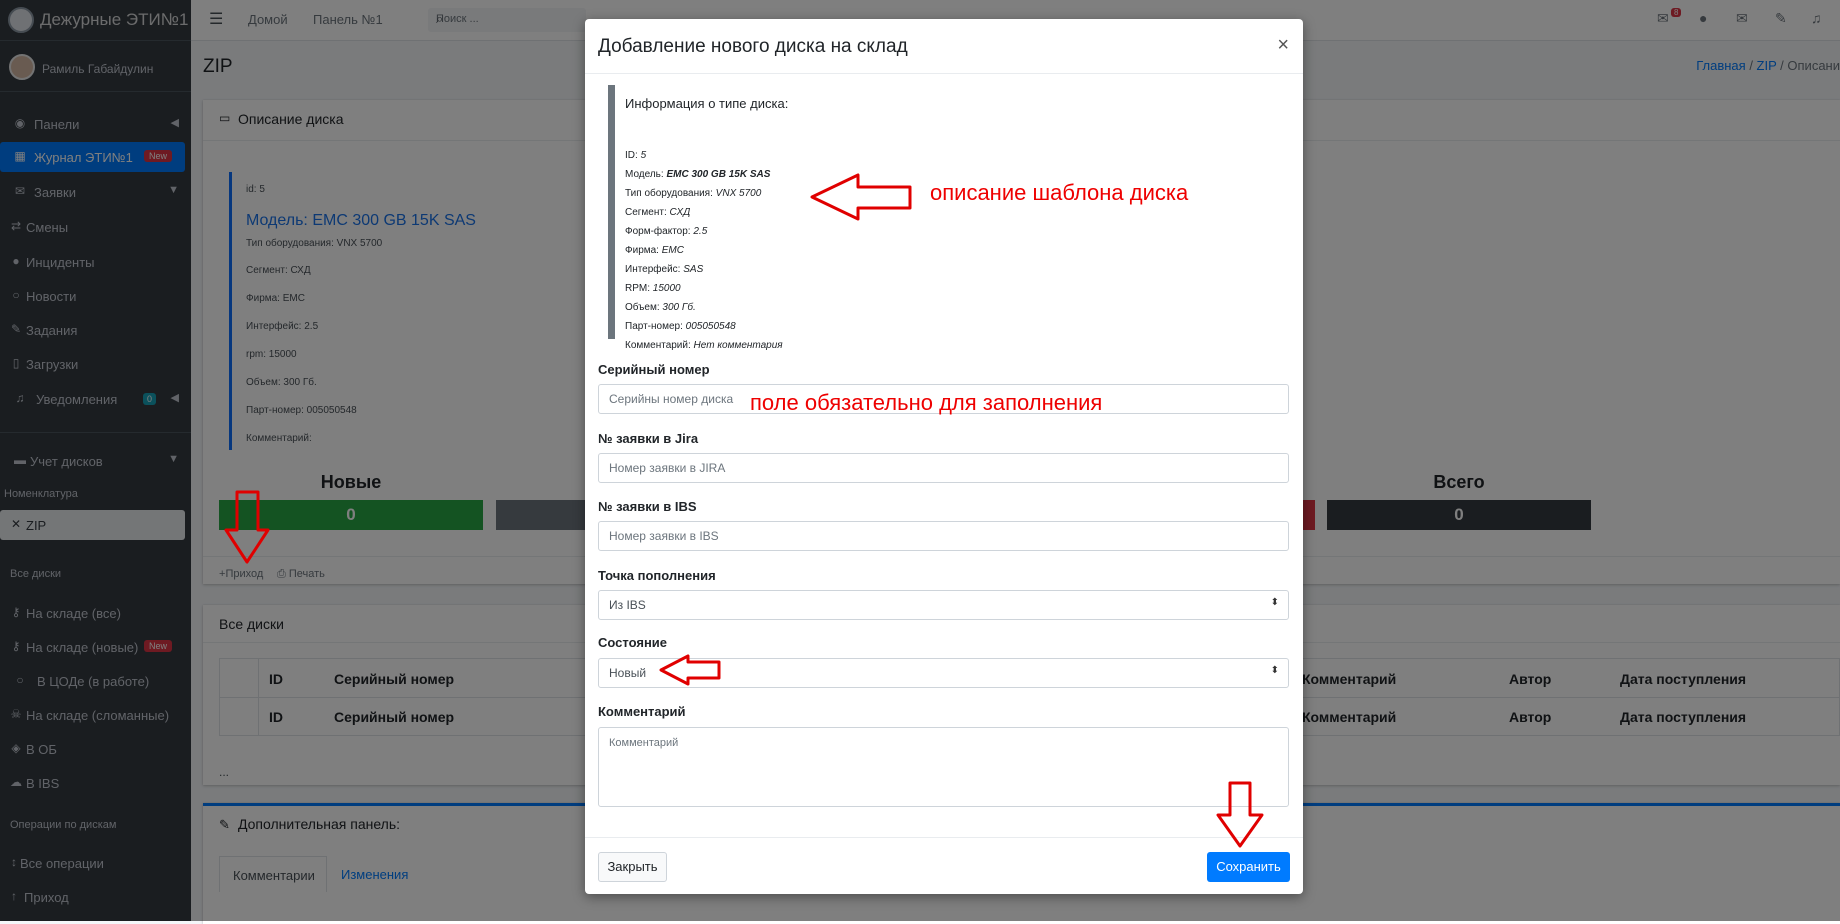 The height and width of the screenshot is (924, 1840). Describe the element at coordinates (1240, 814) in the screenshot. I see `arrow-down-save-annotation` at that location.